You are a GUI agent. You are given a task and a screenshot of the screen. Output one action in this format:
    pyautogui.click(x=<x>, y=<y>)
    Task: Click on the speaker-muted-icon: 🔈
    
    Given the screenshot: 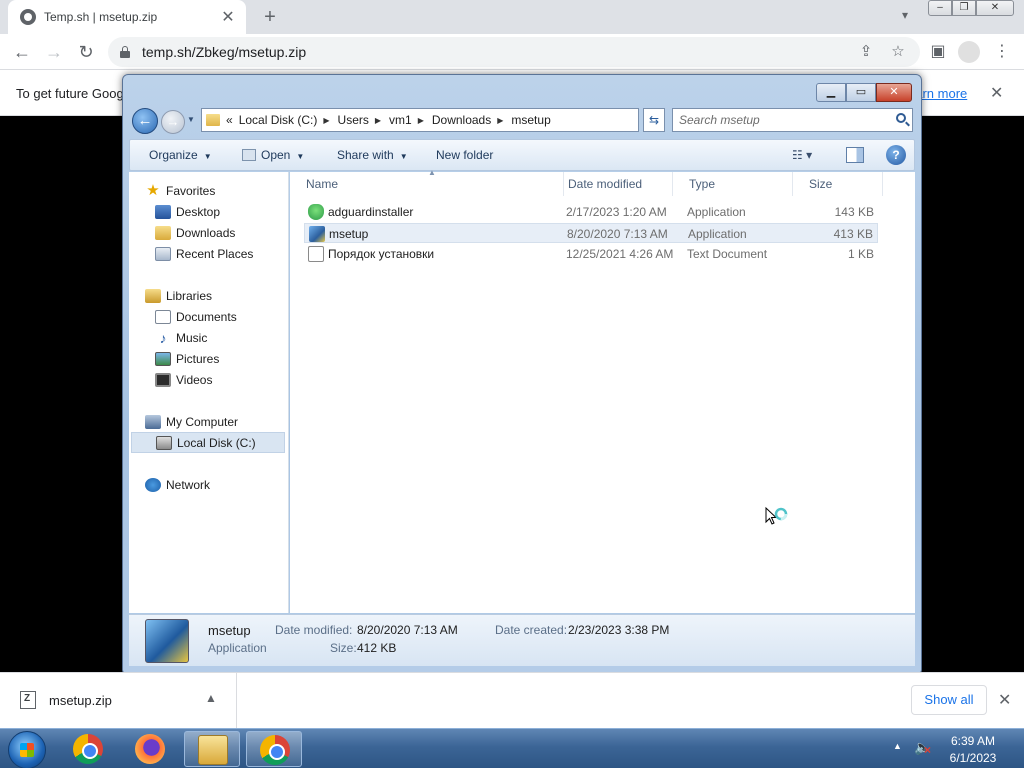 What is the action you would take?
    pyautogui.click(x=923, y=748)
    